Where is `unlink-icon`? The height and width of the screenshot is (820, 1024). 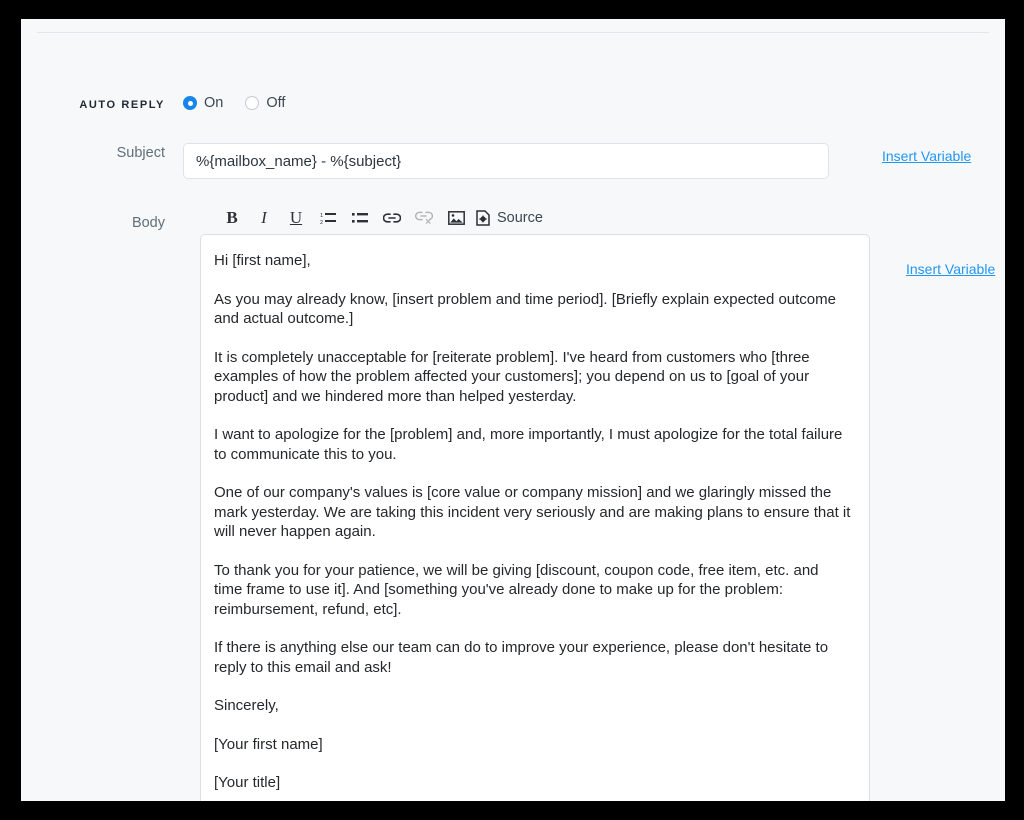
unlink-icon is located at coordinates (424, 218).